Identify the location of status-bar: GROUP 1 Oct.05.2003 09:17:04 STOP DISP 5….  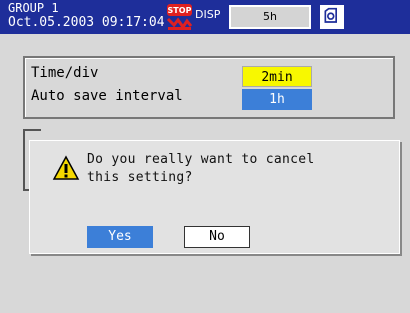
(205, 17).